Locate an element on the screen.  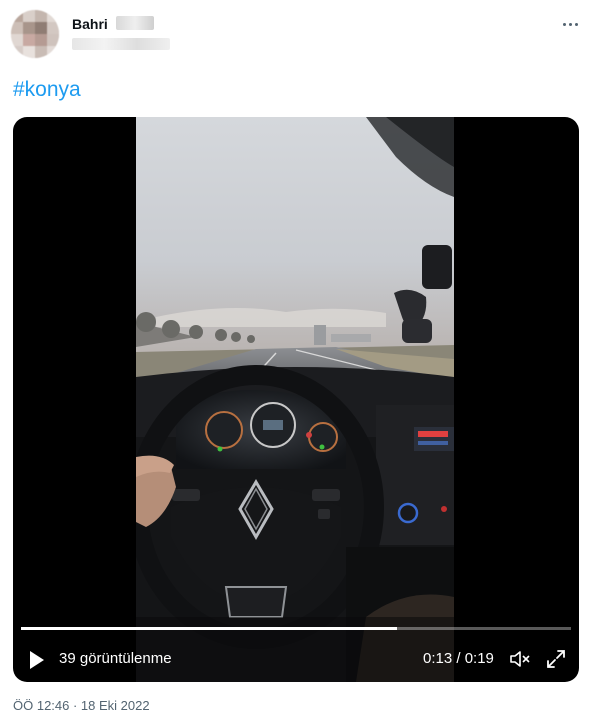
fullscreen-button is located at coordinates (556, 659).